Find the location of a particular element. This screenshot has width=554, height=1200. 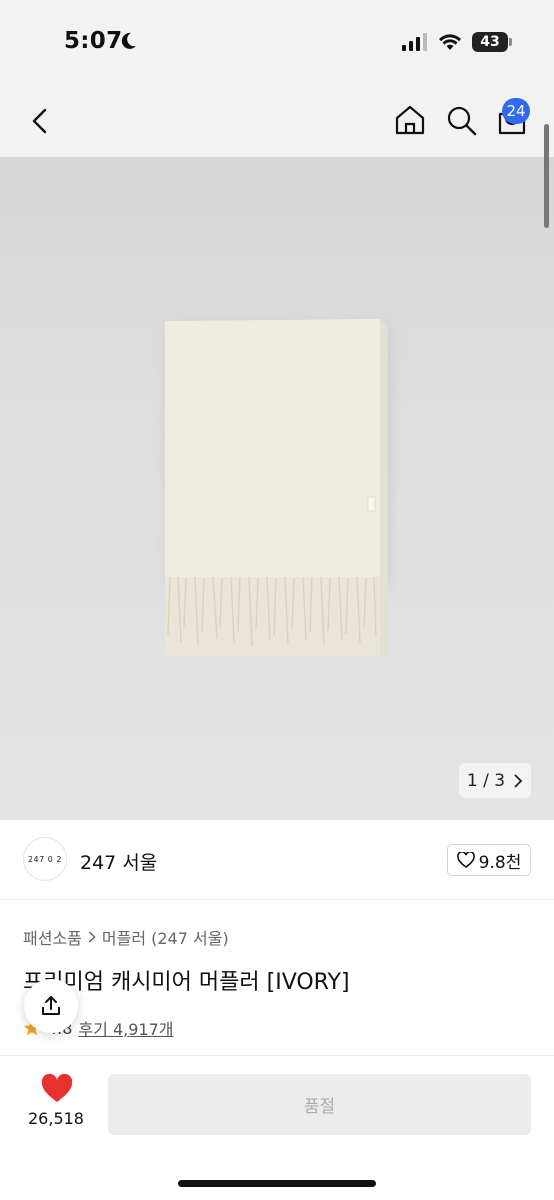

soldout-button: 품절 is located at coordinates (319, 1104).